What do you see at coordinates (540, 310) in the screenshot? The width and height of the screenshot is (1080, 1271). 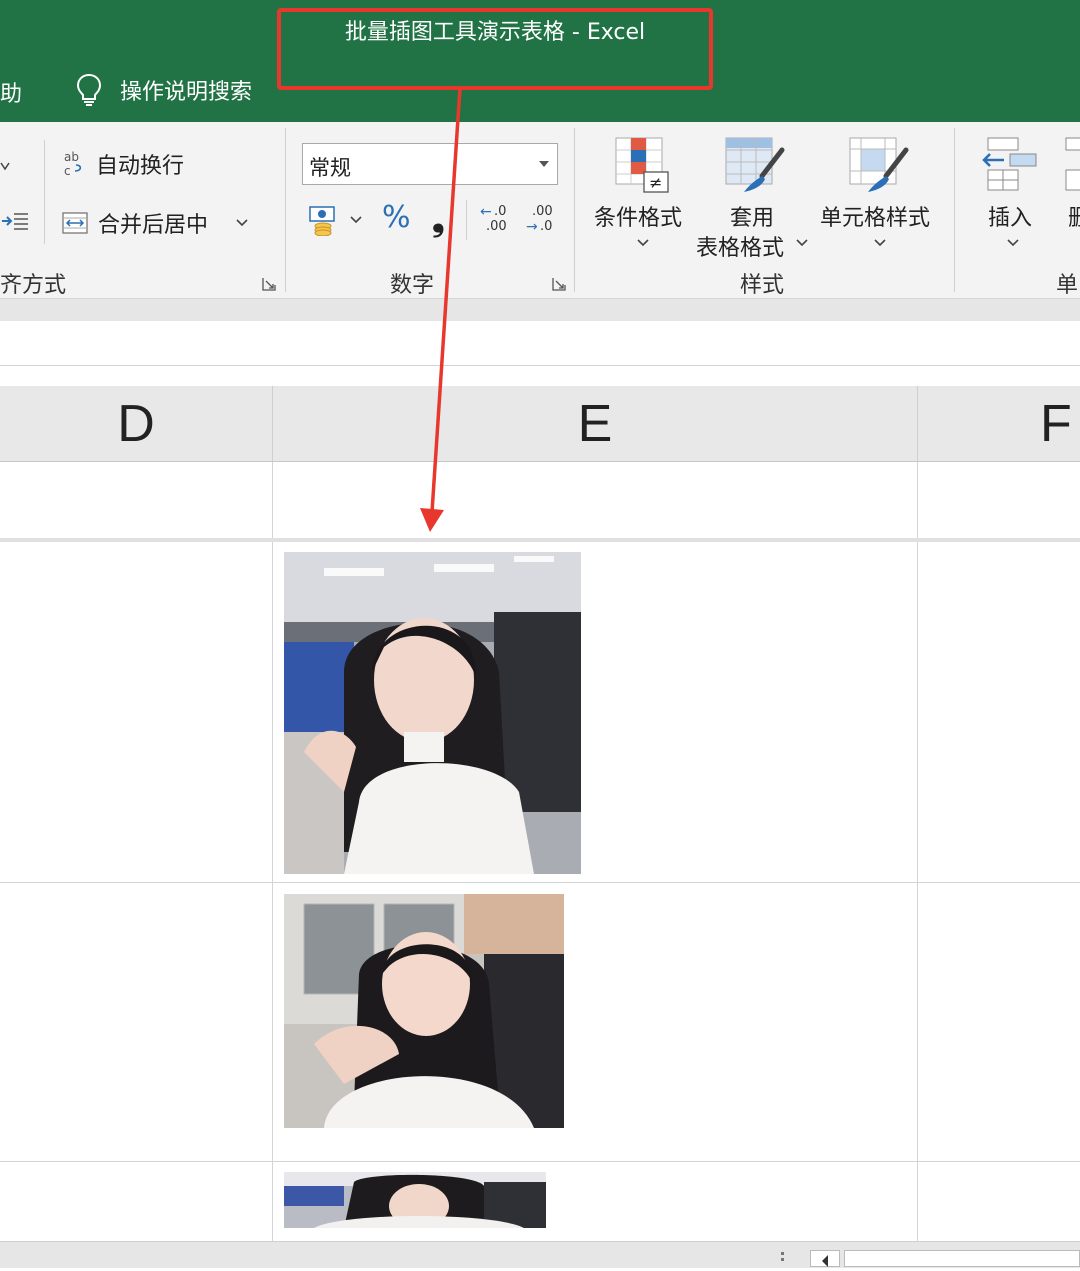 I see `ribbon-divider` at bounding box center [540, 310].